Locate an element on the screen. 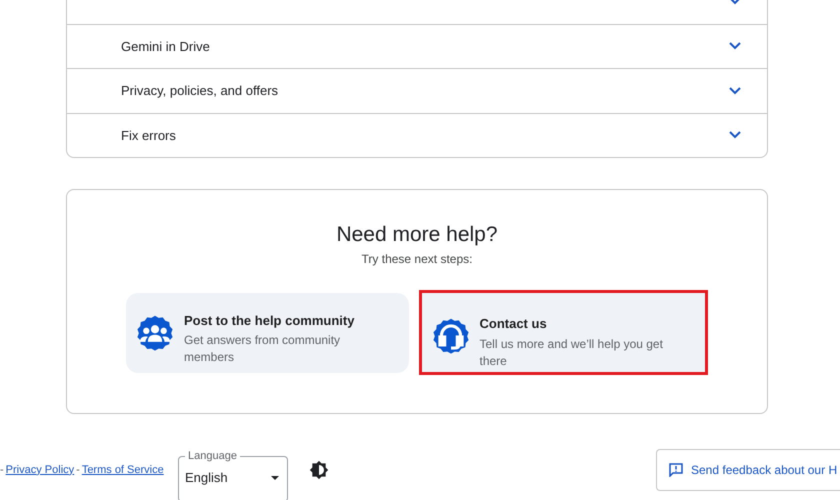  help-subtitle: Try these next steps: is located at coordinates (417, 259).